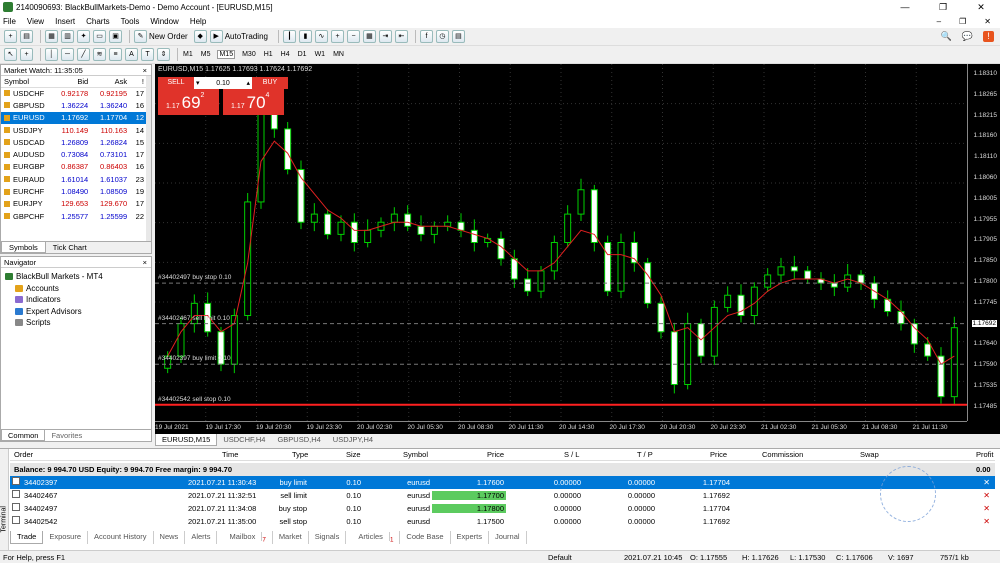  Describe the element at coordinates (70, 247) in the screenshot. I see `tab-tick-chart: Tick Chart` at that location.